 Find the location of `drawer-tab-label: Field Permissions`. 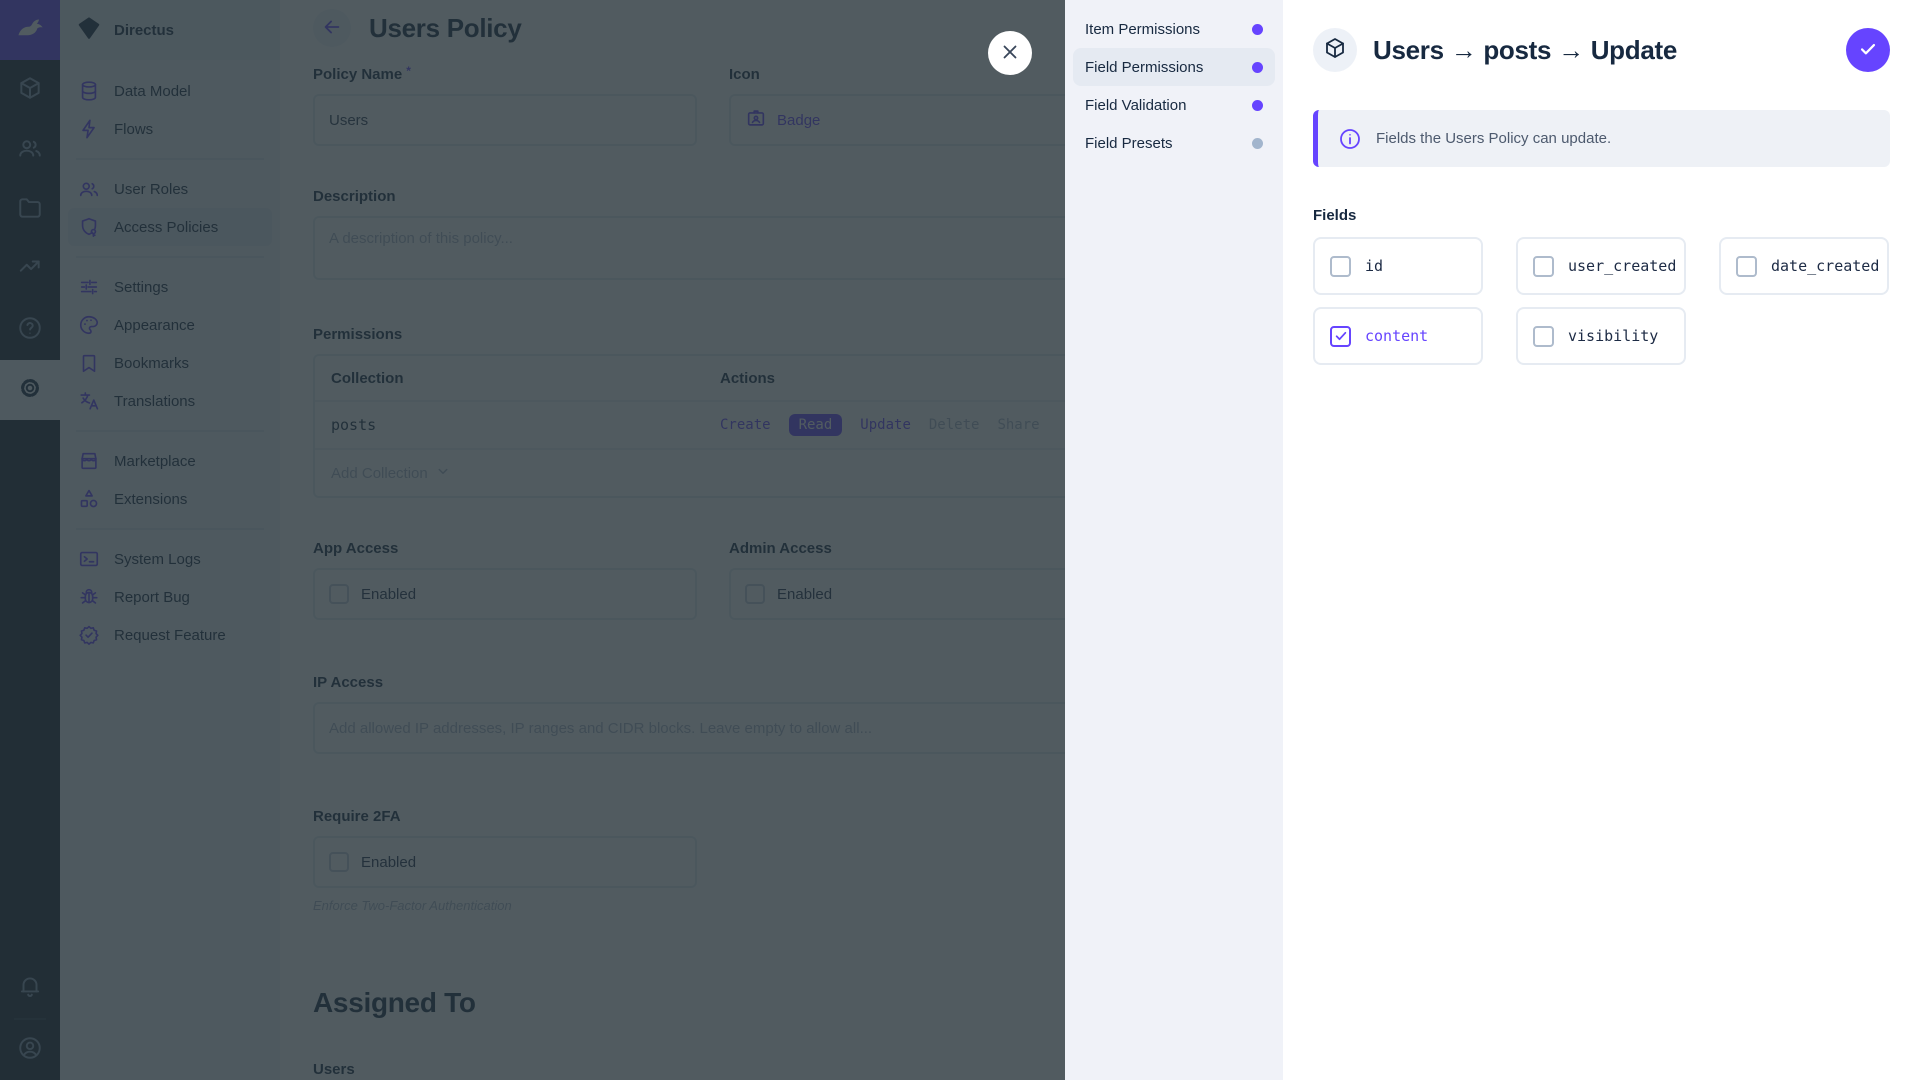

drawer-tab-label: Field Permissions is located at coordinates (1144, 67).